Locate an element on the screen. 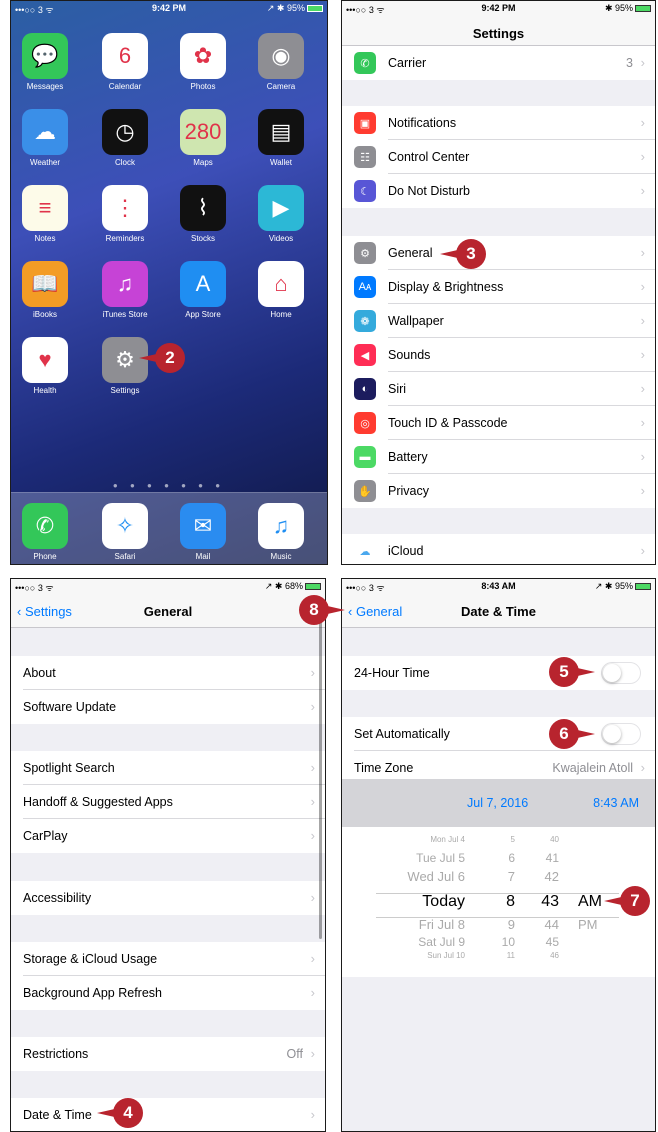 The width and height of the screenshot is (658, 1132). dock-app-mail: ✉ Mail is located at coordinates (203, 532).